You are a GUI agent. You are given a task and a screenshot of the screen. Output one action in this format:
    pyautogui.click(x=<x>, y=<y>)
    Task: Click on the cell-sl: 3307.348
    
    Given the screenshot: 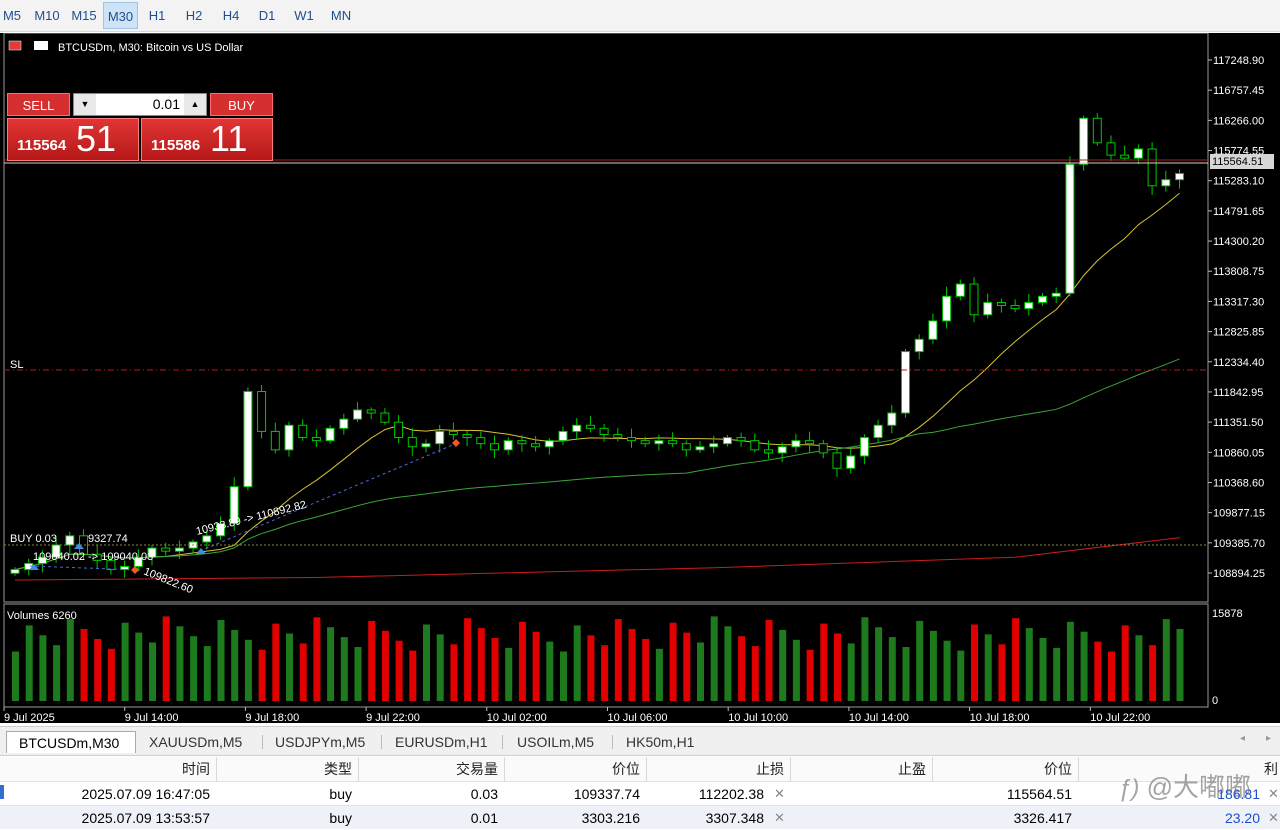 What is the action you would take?
    pyautogui.click(x=708, y=818)
    